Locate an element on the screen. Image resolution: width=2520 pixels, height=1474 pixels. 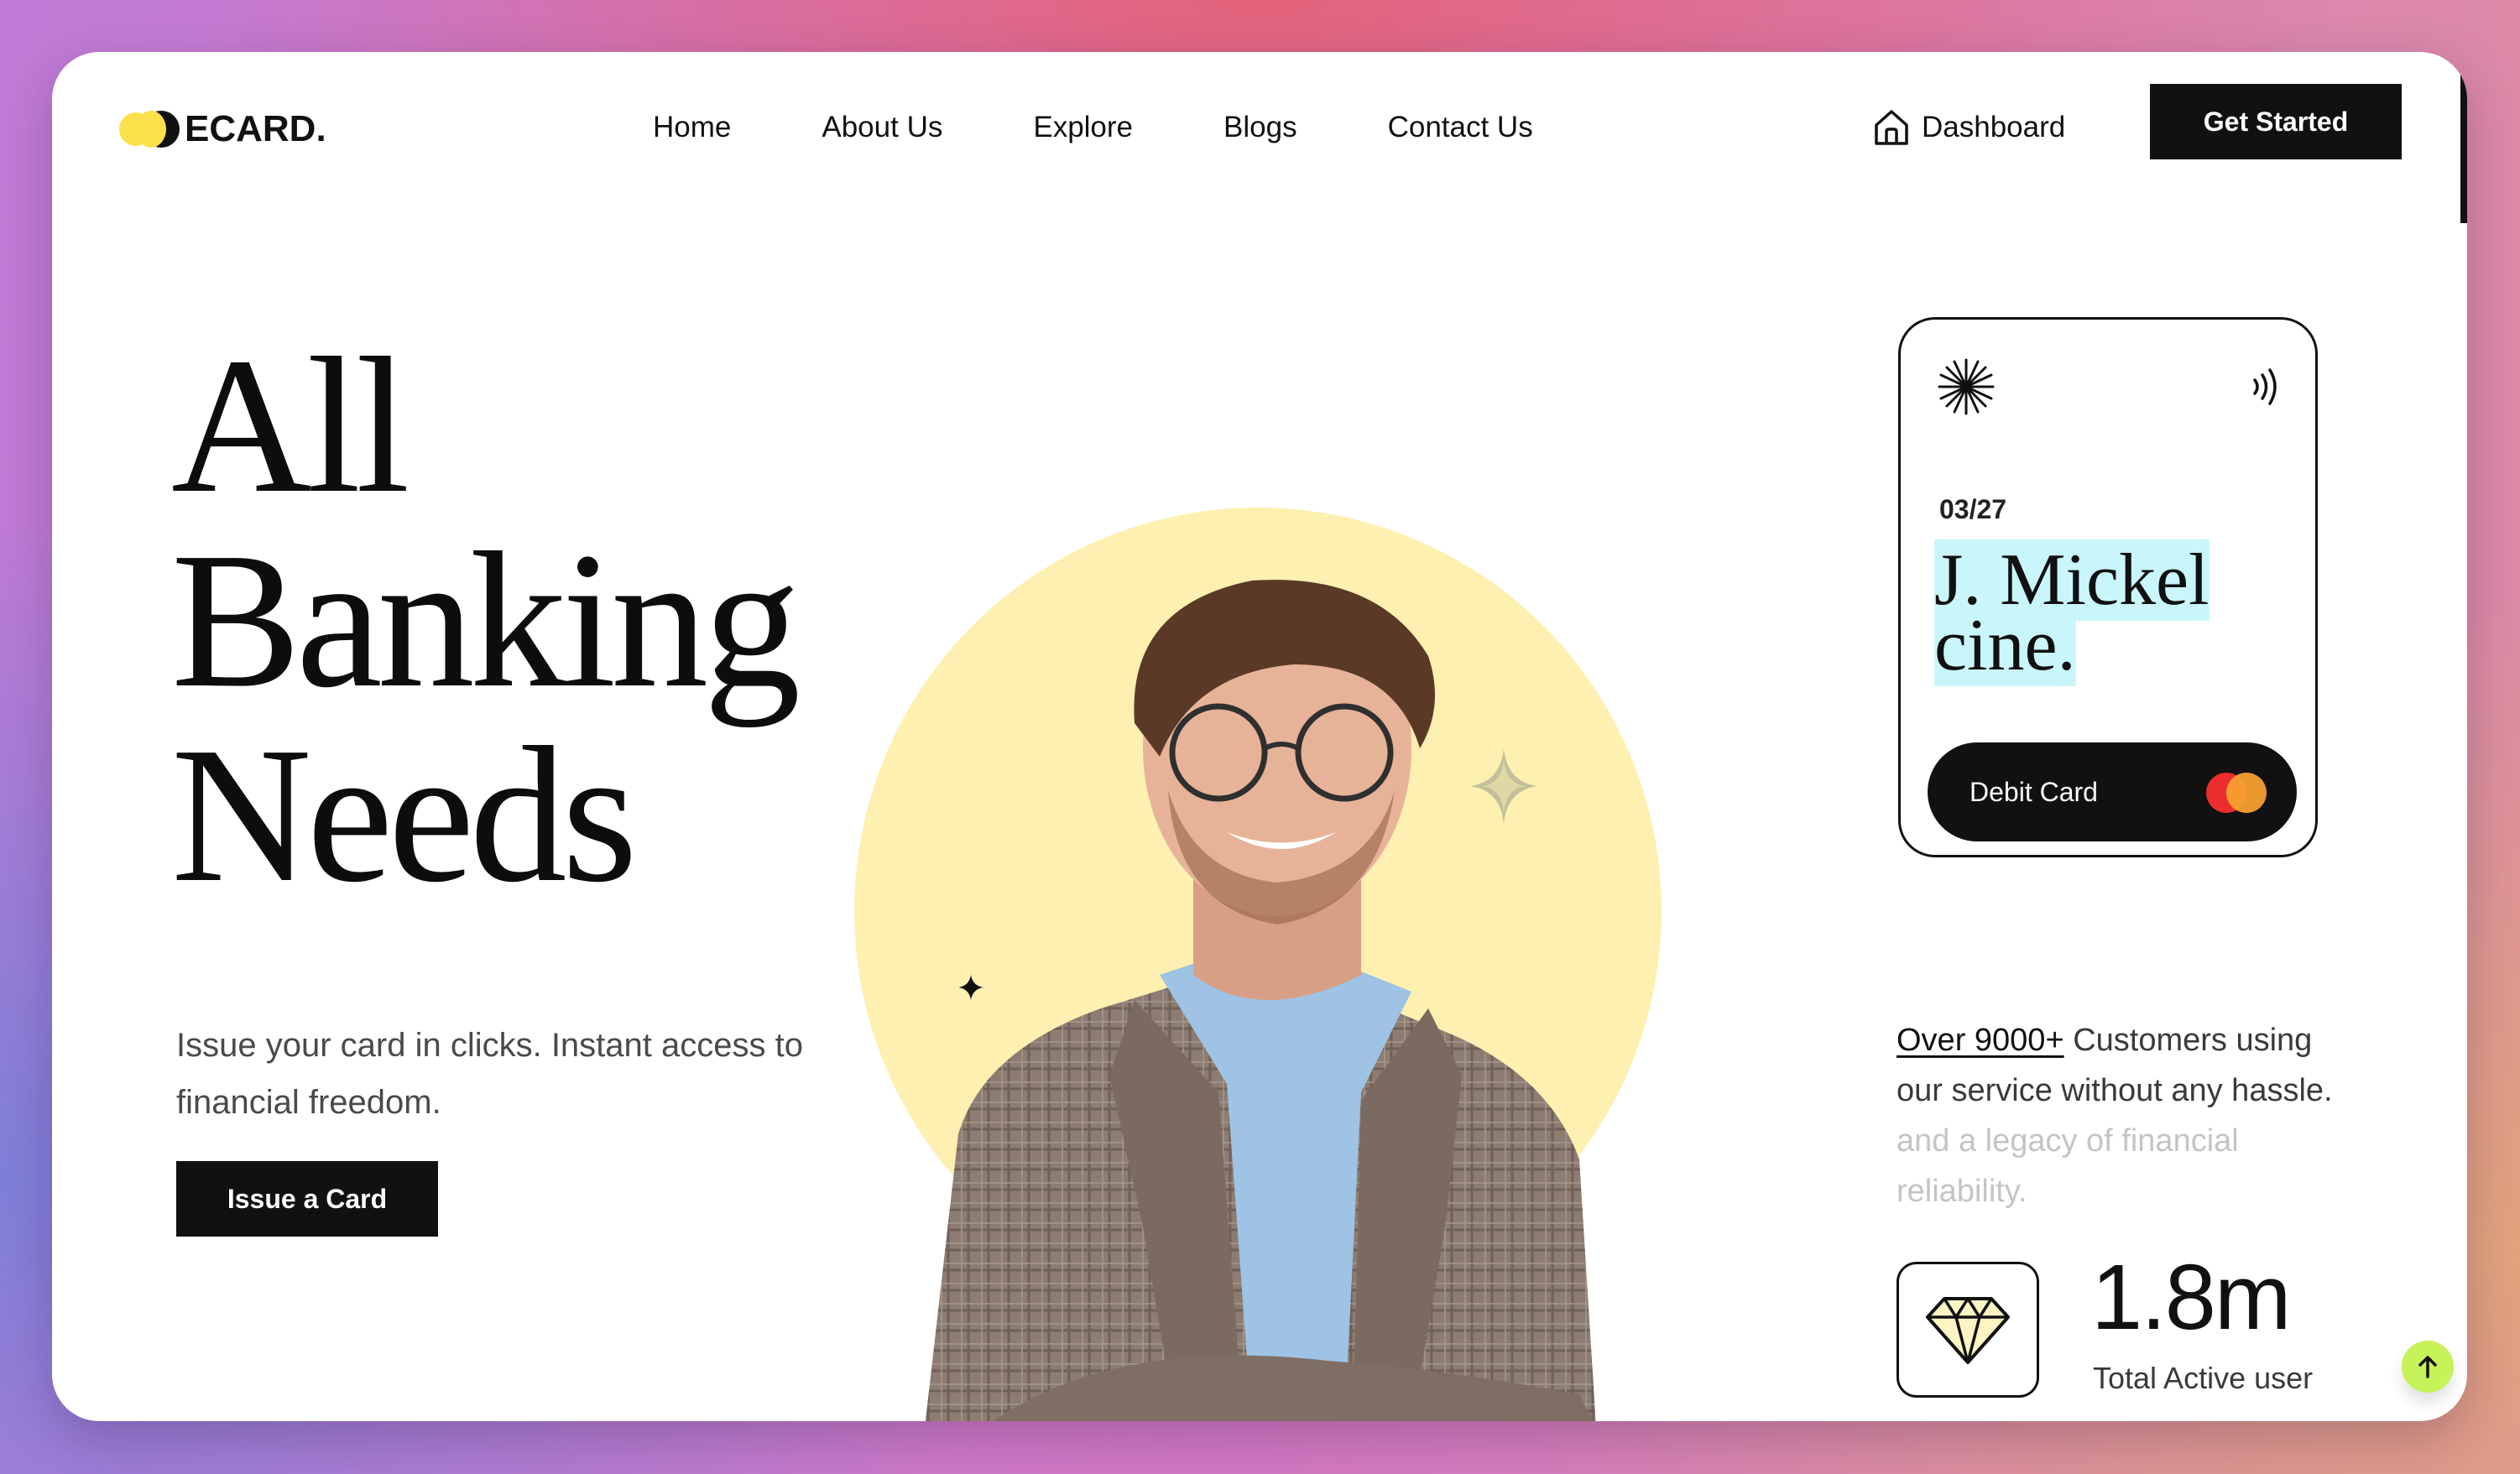
logo-icon is located at coordinates (149, 129).